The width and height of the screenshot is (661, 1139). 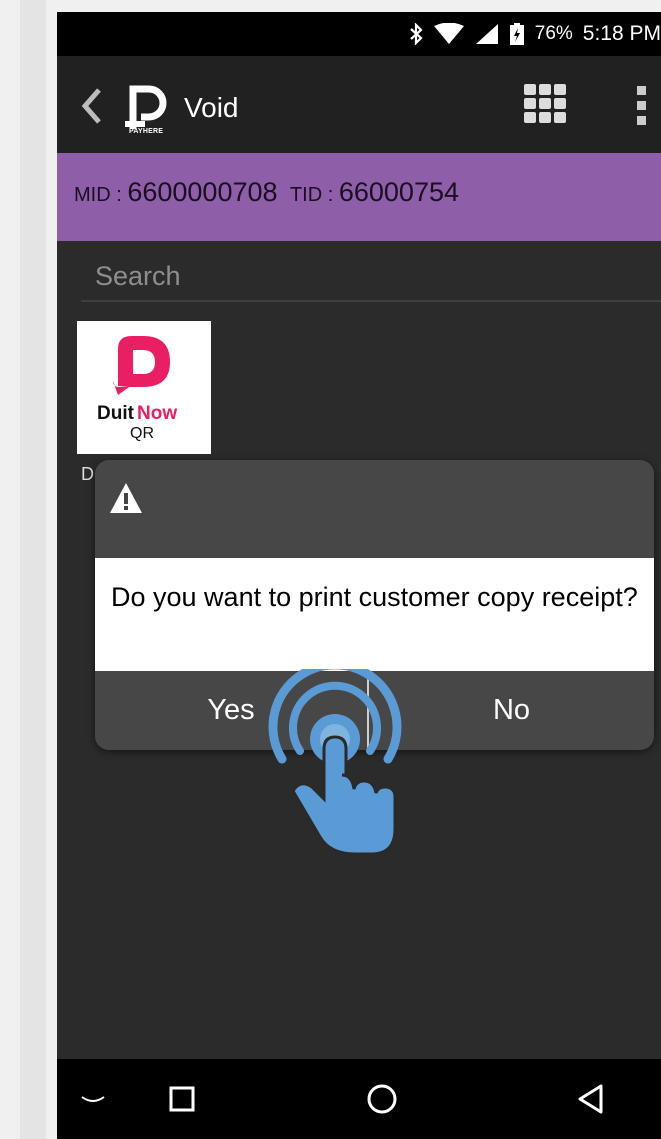 I want to click on tile-label: D, so click(x=87, y=474).